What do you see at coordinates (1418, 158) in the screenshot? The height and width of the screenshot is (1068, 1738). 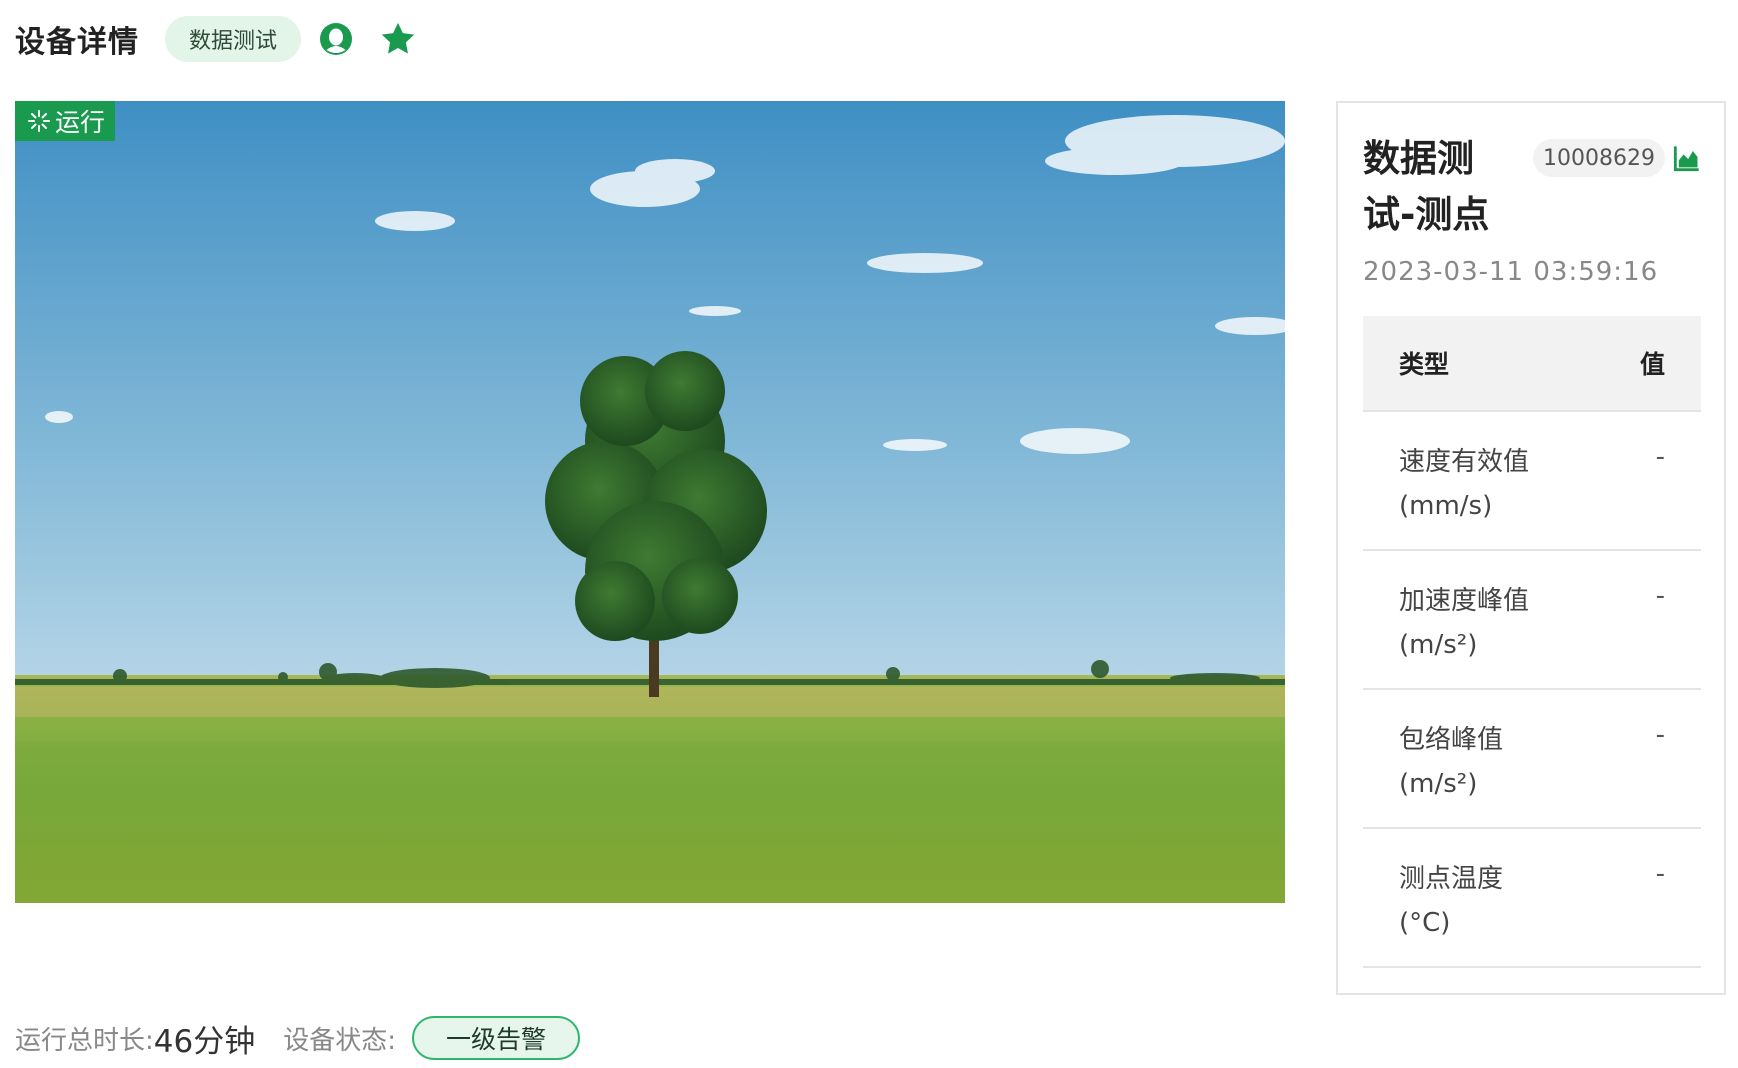 I see `measure-point-title-line1: 数据测` at bounding box center [1418, 158].